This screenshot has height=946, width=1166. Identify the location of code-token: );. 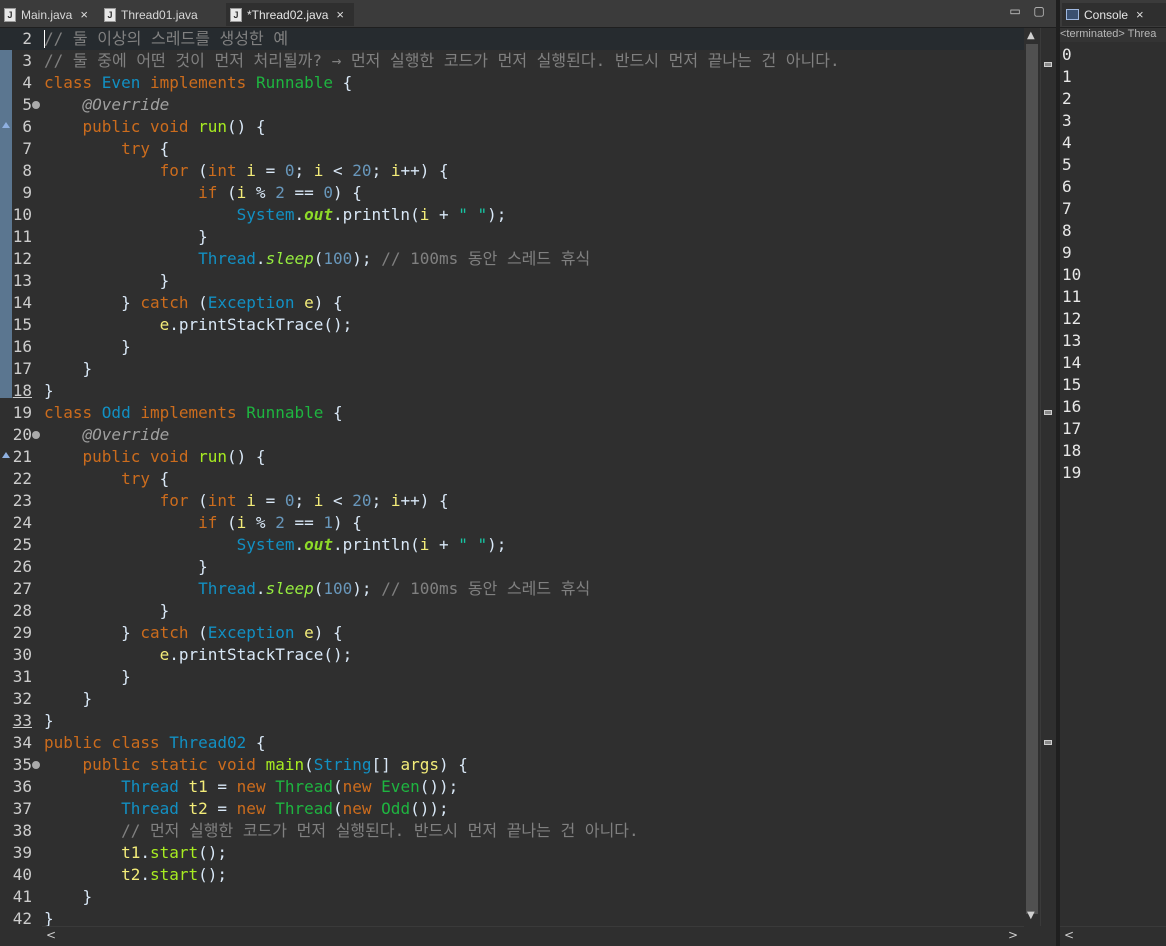
(367, 258).